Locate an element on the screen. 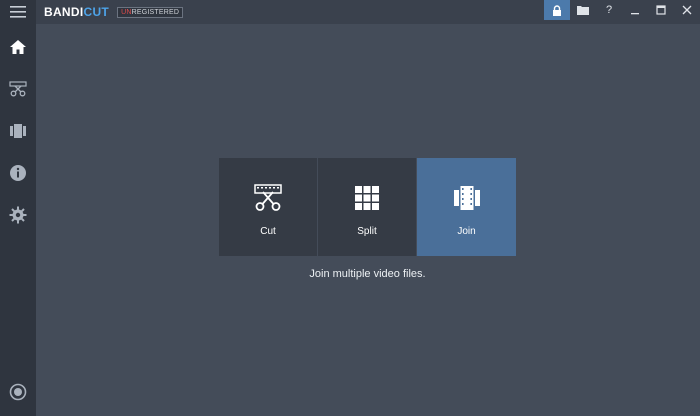 The image size is (700, 416). close-icon is located at coordinates (687, 10).